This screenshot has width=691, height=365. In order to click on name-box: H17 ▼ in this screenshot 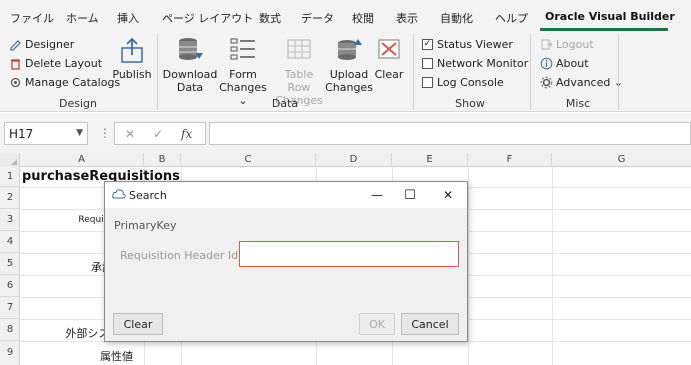, I will do `click(46, 133)`.